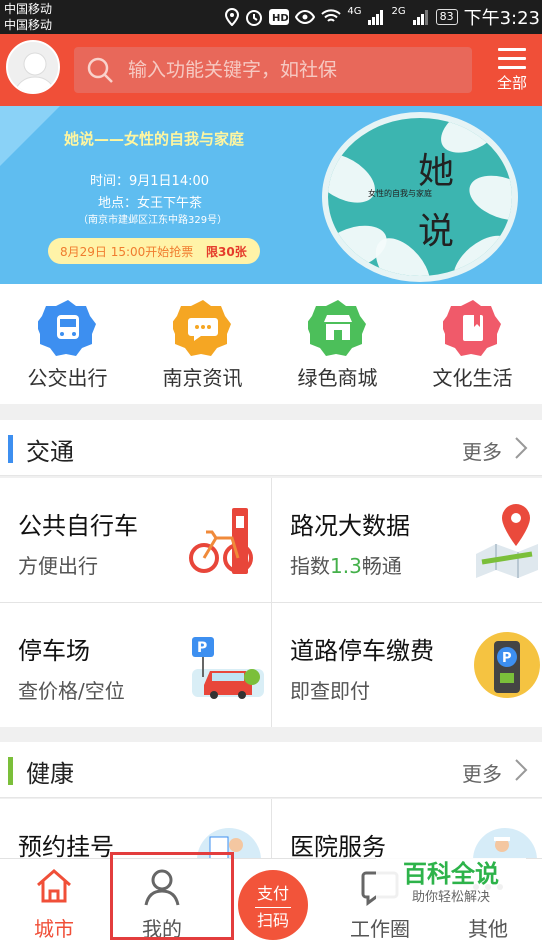 This screenshot has width=542, height=941. What do you see at coordinates (446, 17) in the screenshot?
I see `battery-icon: 83` at bounding box center [446, 17].